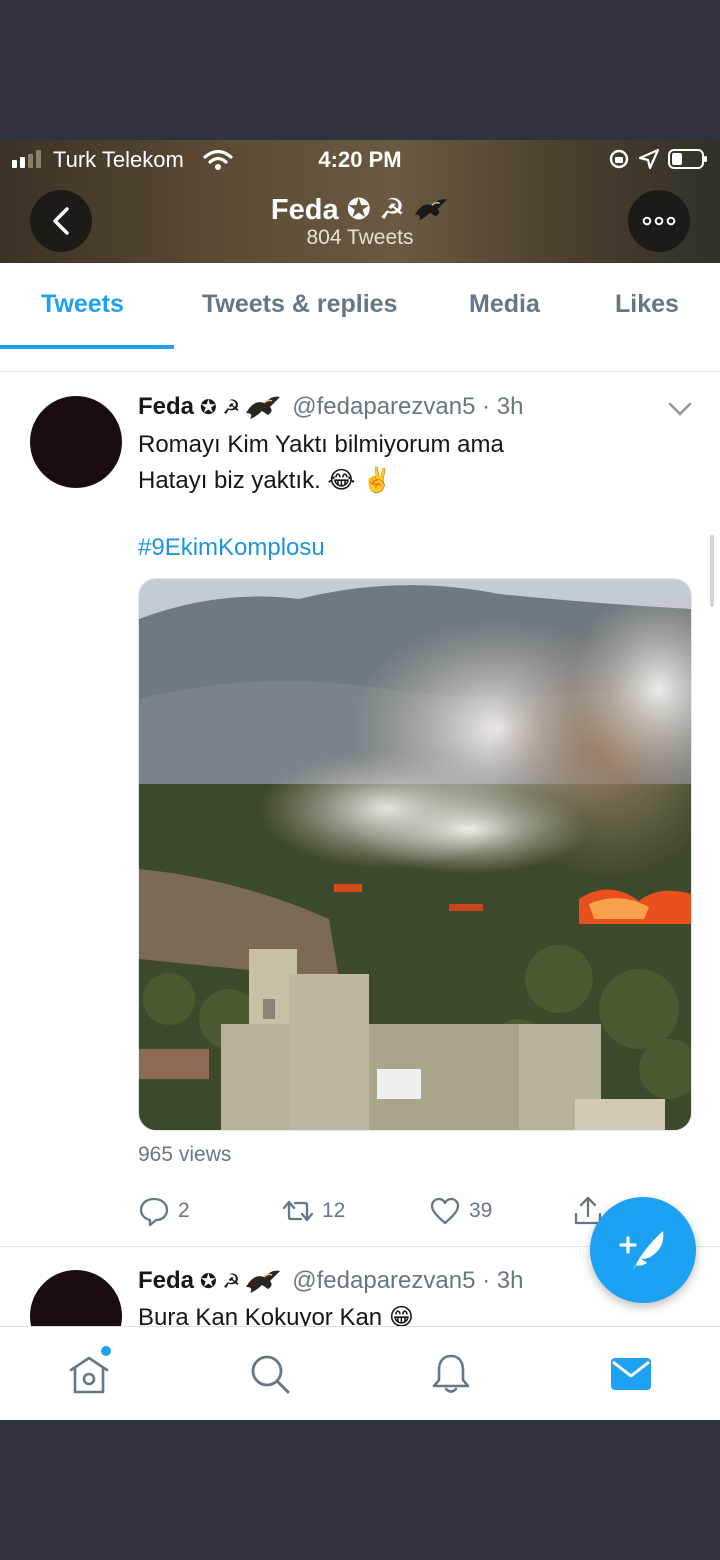 The height and width of the screenshot is (1560, 720). I want to click on like-button: 39, so click(460, 1211).